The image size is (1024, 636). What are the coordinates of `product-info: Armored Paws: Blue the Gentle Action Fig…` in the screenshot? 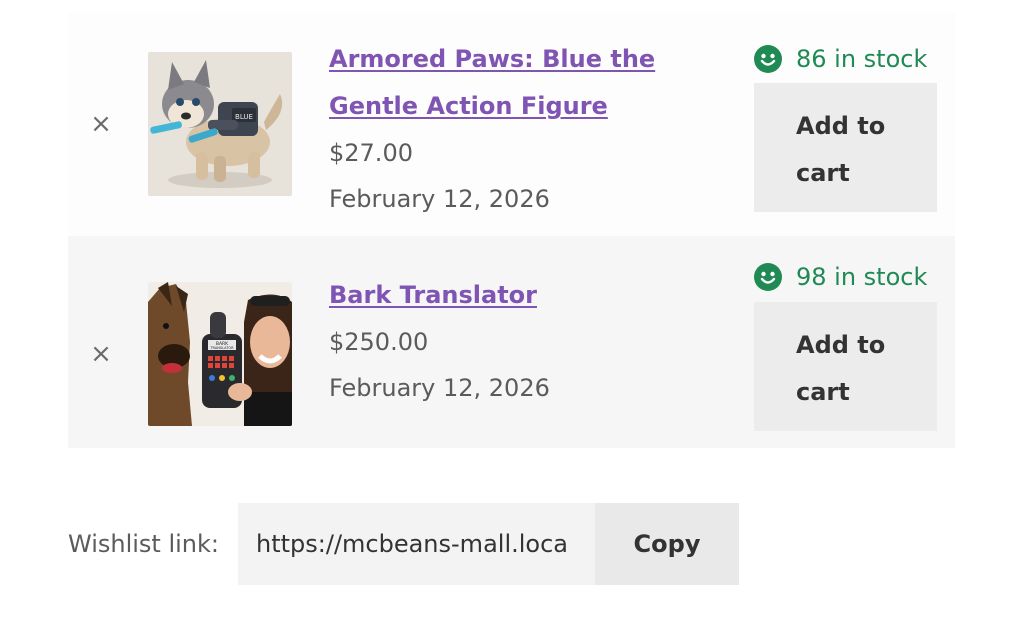 It's located at (499, 129).